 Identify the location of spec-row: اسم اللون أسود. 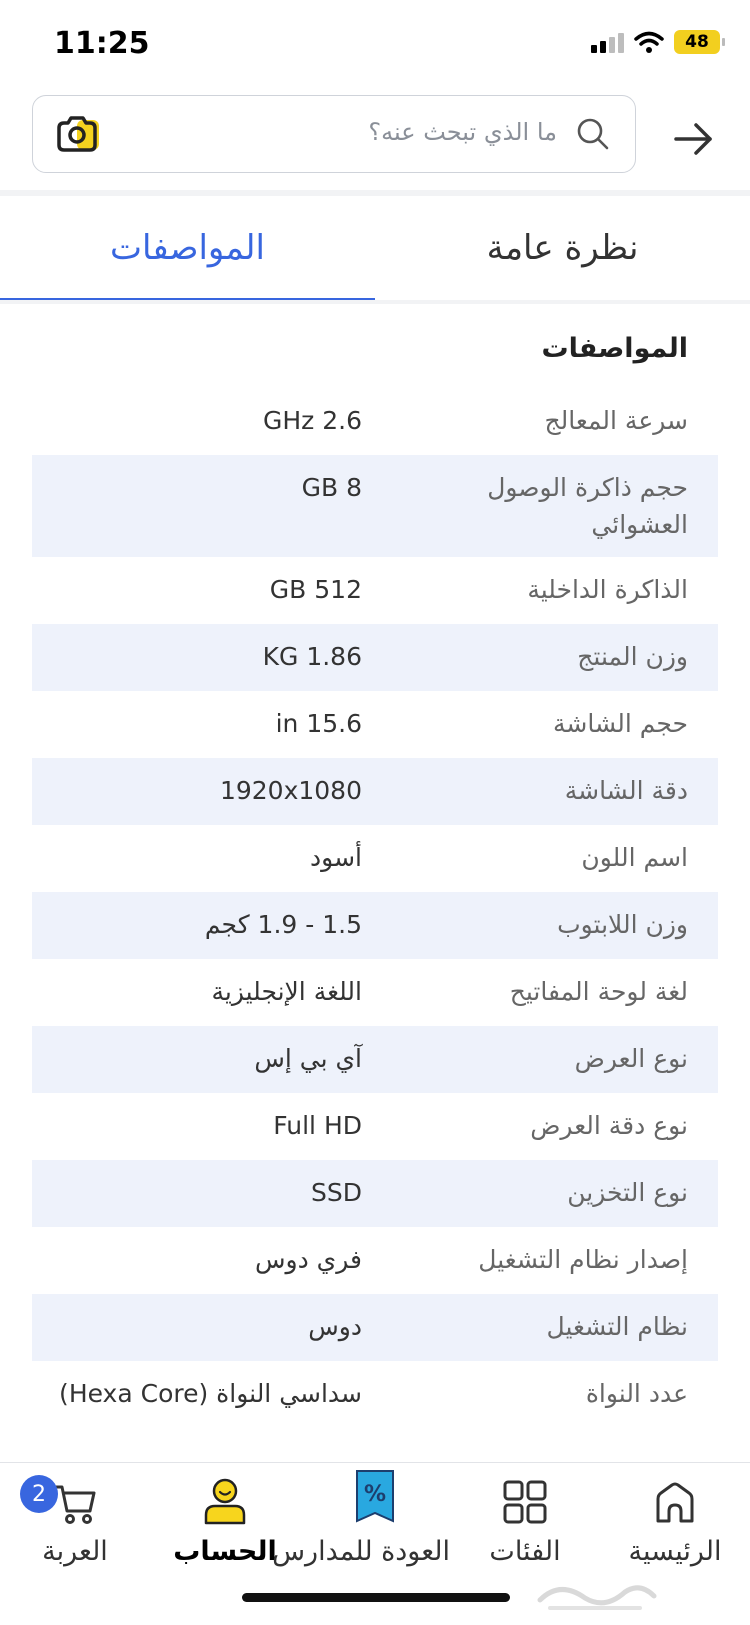
(375, 858).